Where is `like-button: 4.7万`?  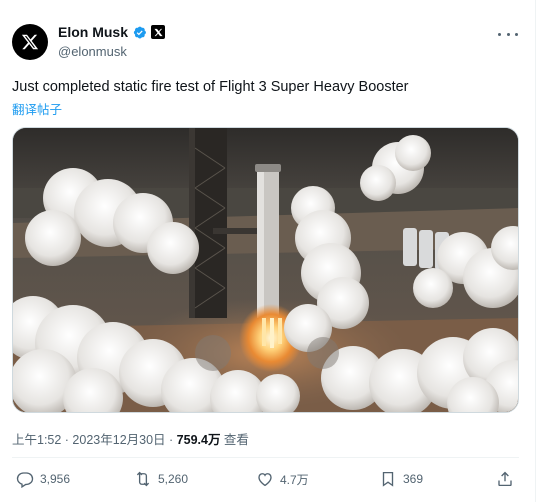
like-button: 4.7万 is located at coordinates (282, 479).